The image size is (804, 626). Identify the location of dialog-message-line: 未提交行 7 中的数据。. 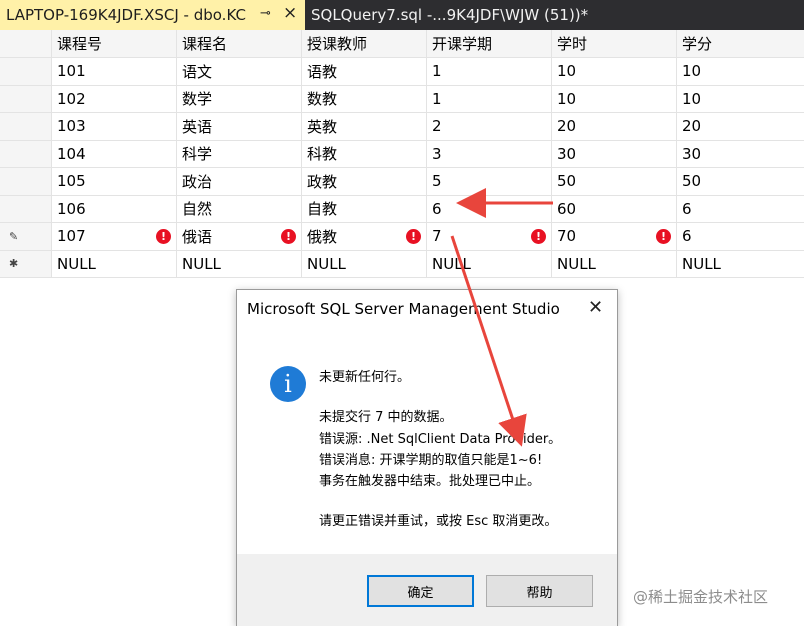
(386, 417).